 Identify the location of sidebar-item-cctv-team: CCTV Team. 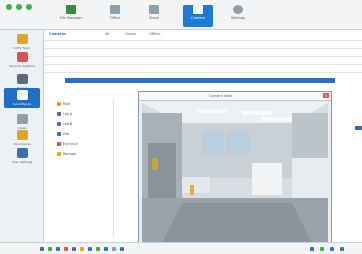
(22, 42).